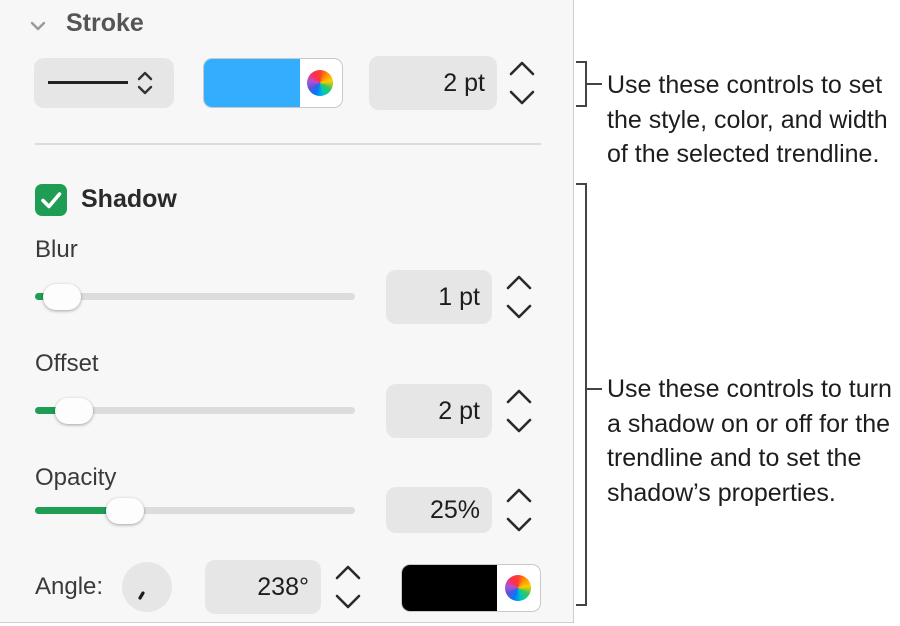  What do you see at coordinates (449, 588) in the screenshot?
I see `shadow-color-swatch` at bounding box center [449, 588].